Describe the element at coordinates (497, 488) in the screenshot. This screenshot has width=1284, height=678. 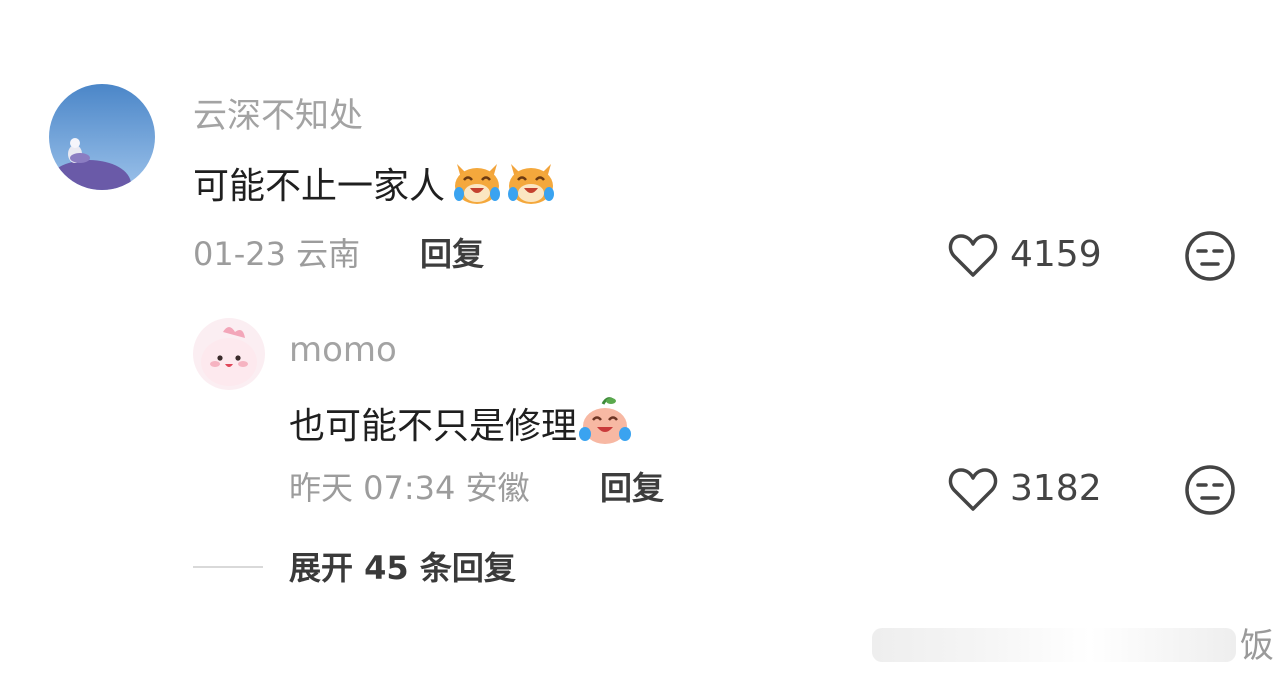
I see `reply-location: 安徽` at that location.